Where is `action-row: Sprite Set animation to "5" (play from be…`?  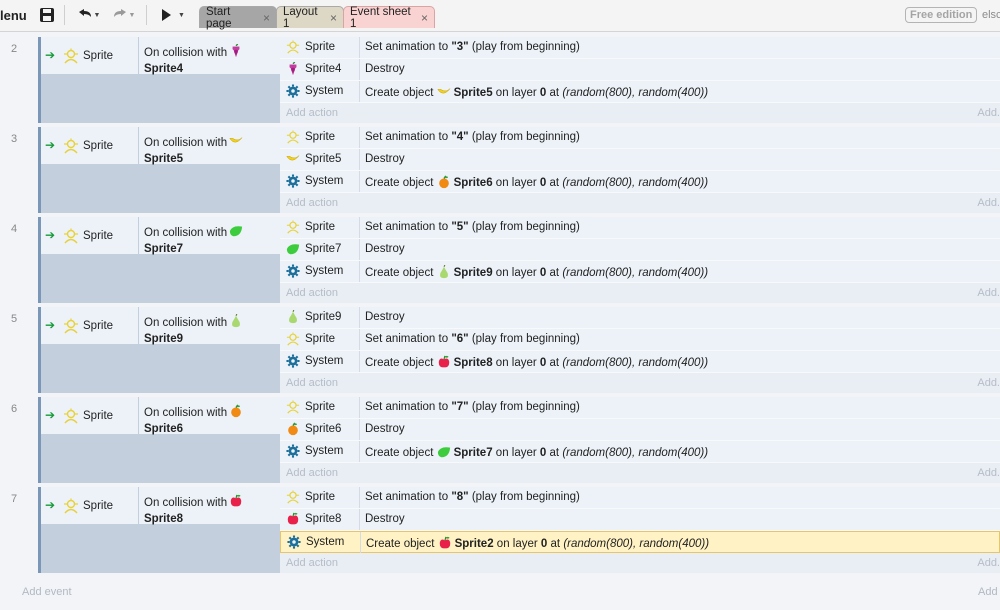
action-row: Sprite Set animation to "5" (play from be… is located at coordinates (640, 228).